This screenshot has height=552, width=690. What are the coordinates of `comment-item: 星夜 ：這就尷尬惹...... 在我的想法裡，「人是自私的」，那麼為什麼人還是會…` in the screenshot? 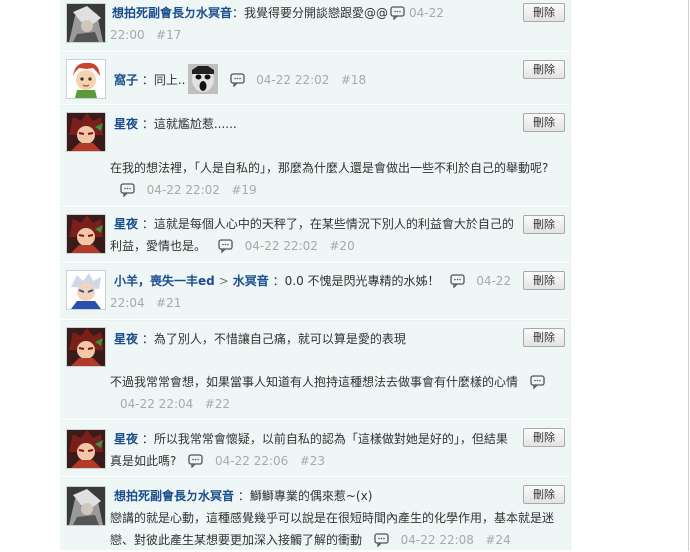 It's located at (315, 156).